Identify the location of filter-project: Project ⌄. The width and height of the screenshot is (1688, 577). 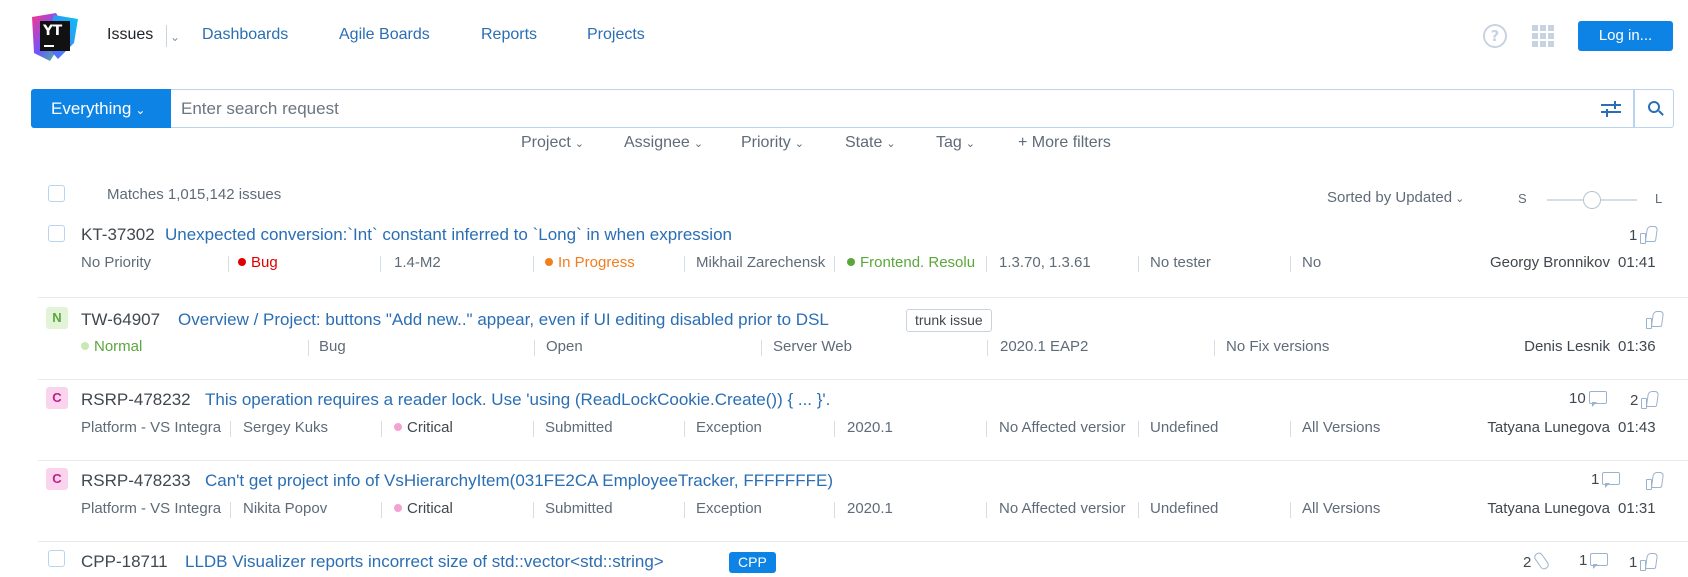
(552, 143).